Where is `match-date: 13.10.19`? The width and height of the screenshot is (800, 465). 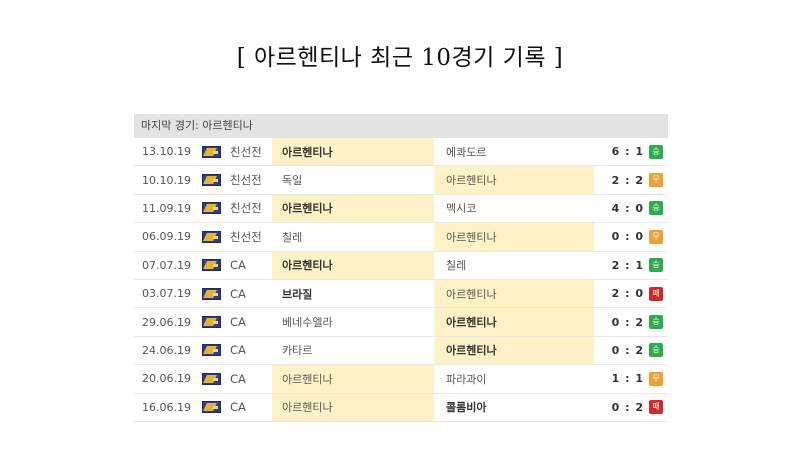
match-date: 13.10.19 is located at coordinates (166, 152).